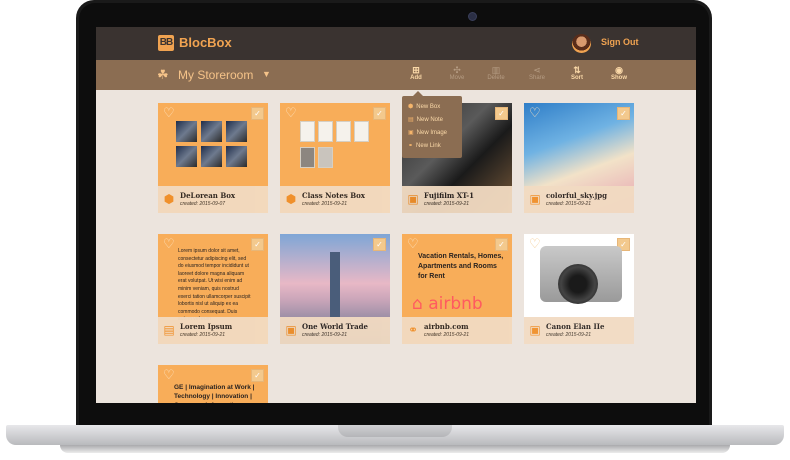  Describe the element at coordinates (496, 70) in the screenshot. I see `trash-icon: ▥` at that location.